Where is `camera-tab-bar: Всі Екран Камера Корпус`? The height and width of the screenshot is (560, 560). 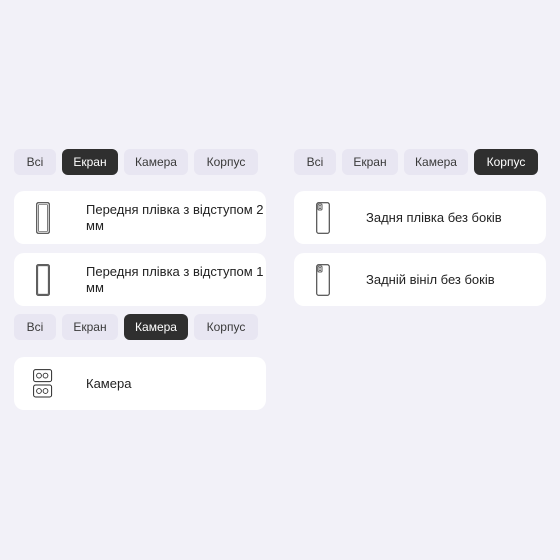 camera-tab-bar: Всі Екран Камера Корпус is located at coordinates (136, 327).